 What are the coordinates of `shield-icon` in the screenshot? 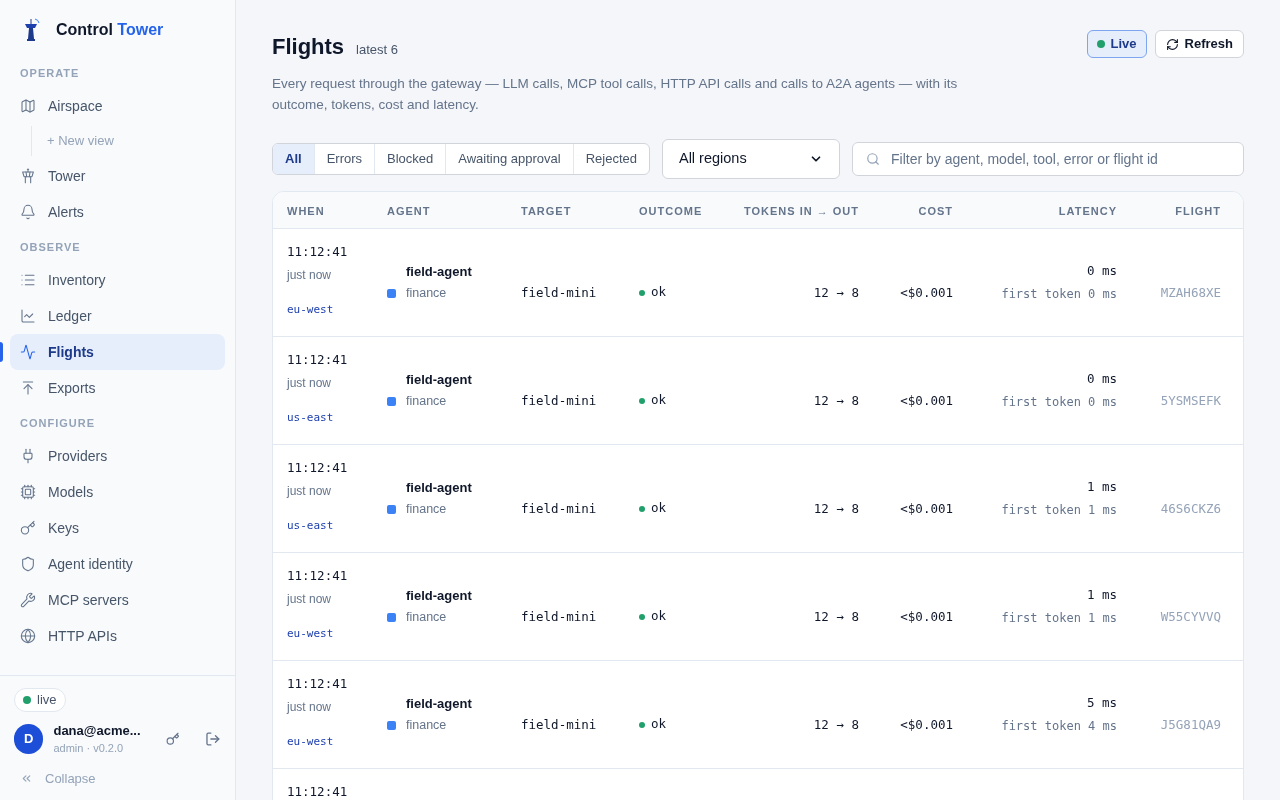 It's located at (28, 564).